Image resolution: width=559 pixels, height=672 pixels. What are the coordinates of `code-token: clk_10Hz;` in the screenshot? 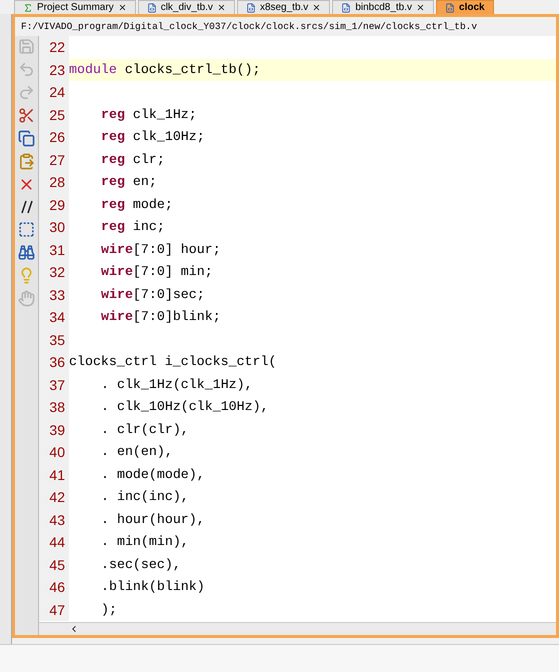 It's located at (168, 136).